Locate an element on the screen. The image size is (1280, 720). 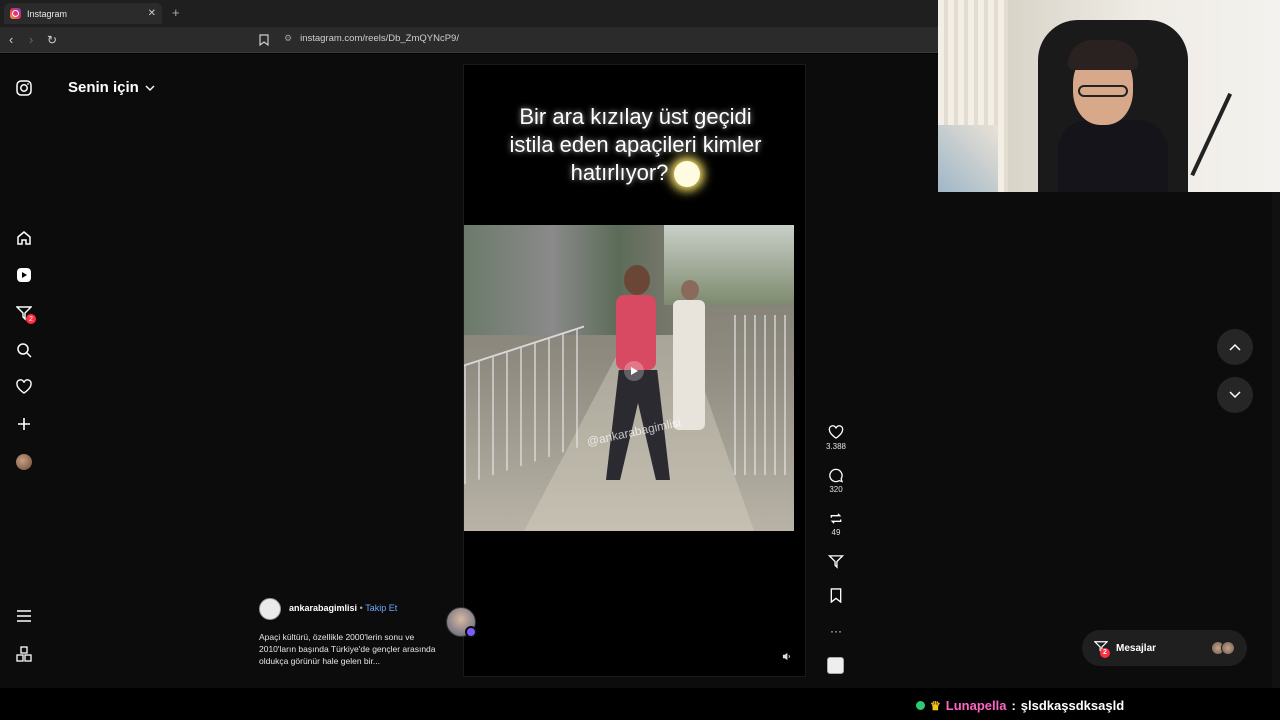
streamer-webcam is located at coordinates (1109, 96).